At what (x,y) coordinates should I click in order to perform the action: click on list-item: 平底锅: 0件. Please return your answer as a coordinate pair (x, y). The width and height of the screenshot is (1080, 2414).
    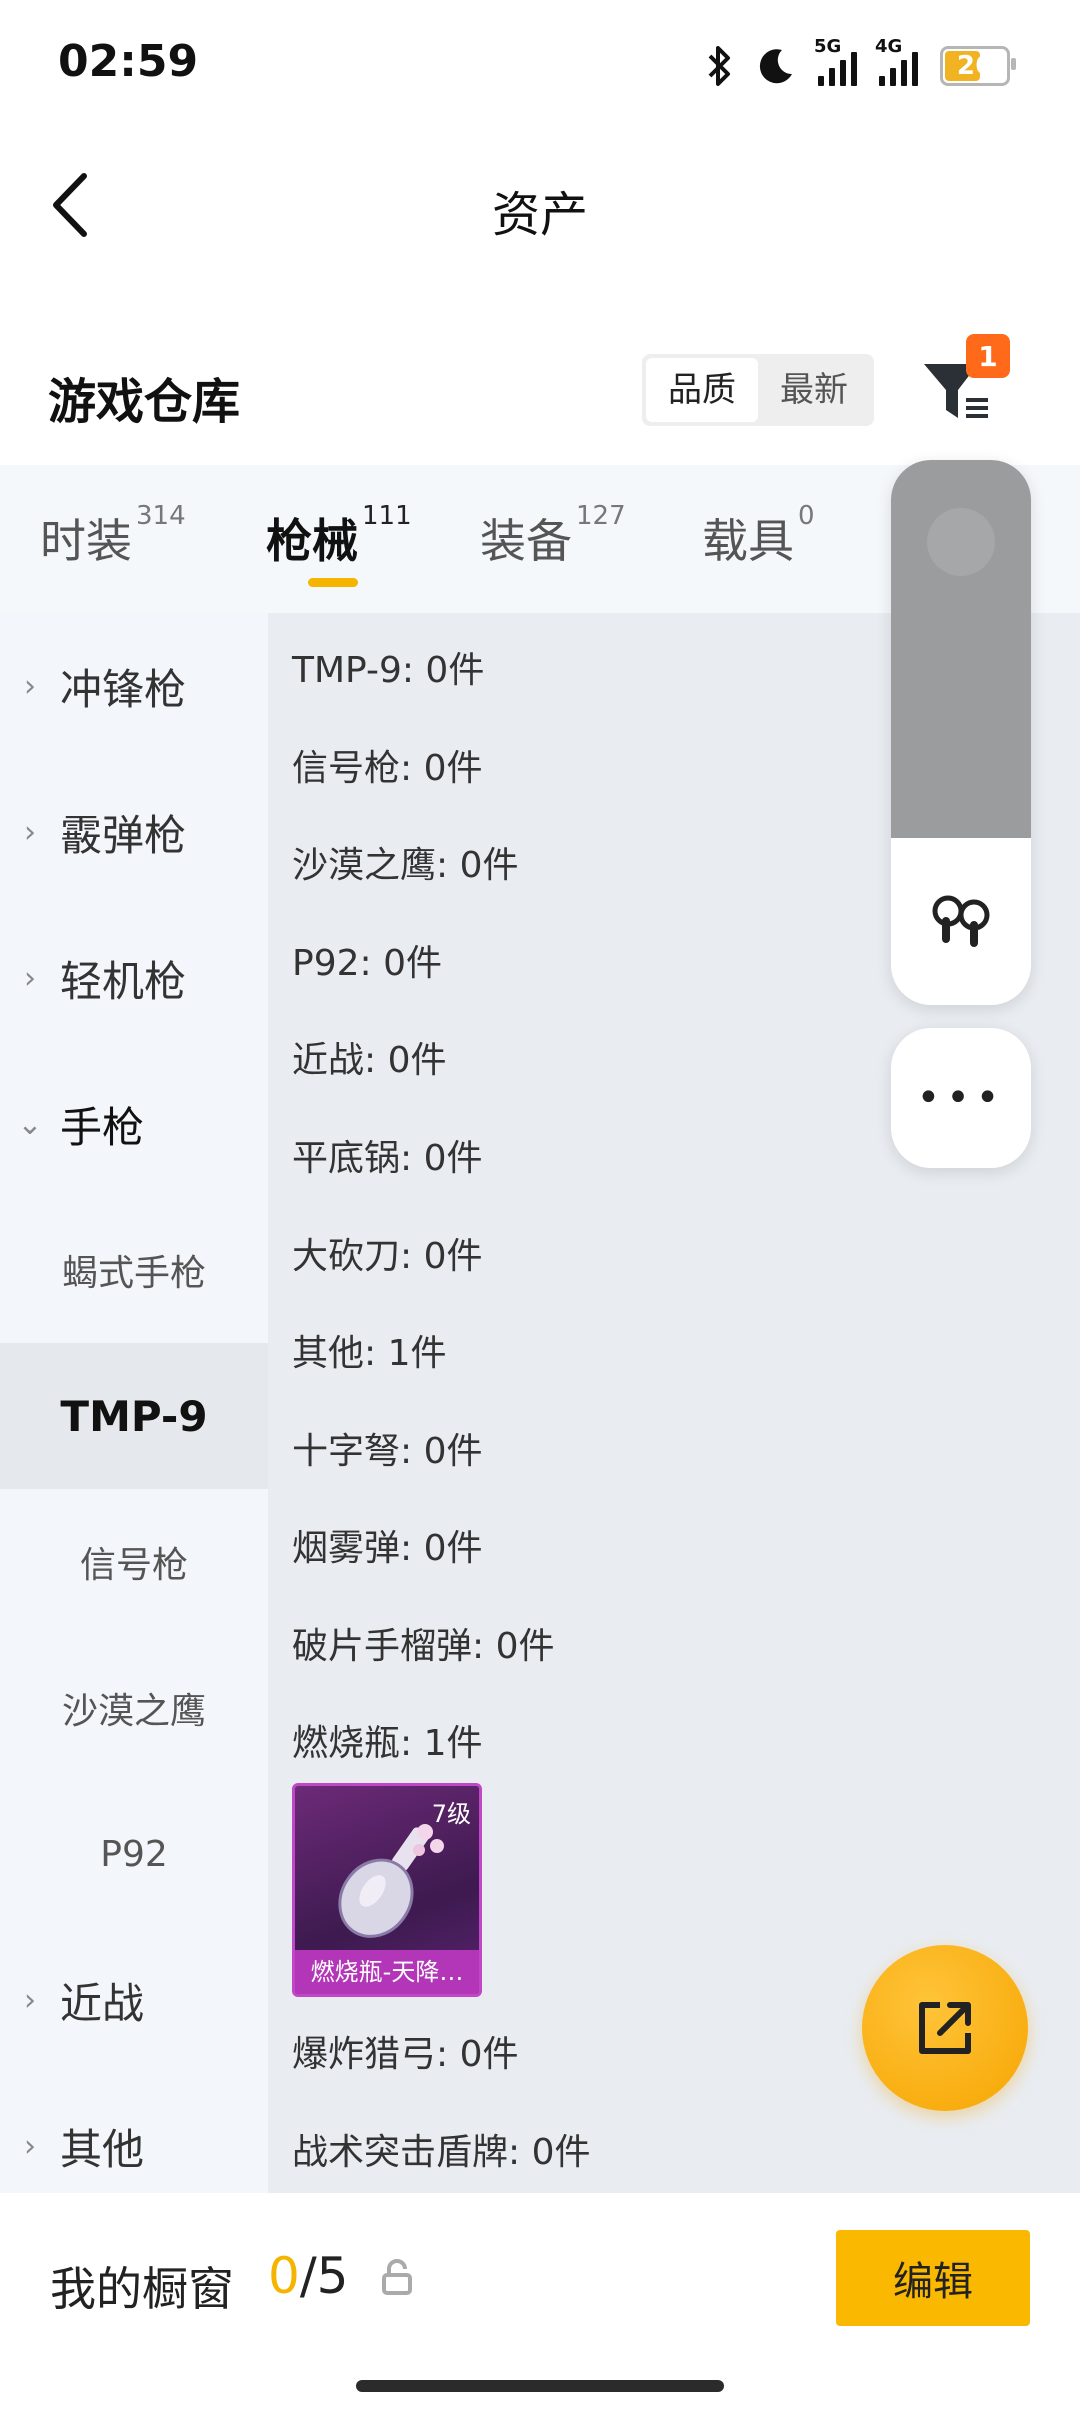
    Looking at the image, I should click on (387, 1158).